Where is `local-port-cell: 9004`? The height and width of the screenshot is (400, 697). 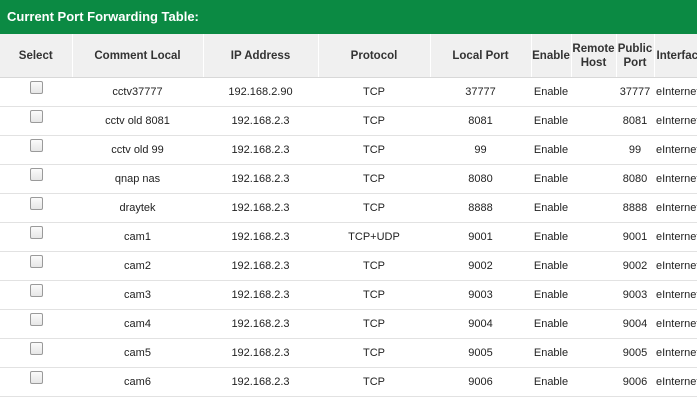
local-port-cell: 9004 is located at coordinates (480, 324).